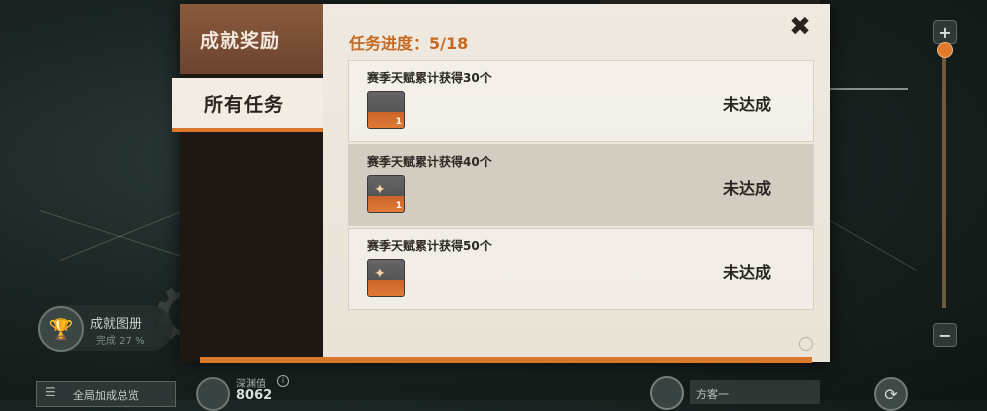 Image resolution: width=987 pixels, height=411 pixels. Describe the element at coordinates (116, 324) in the screenshot. I see `album-title: 成就图册` at that location.